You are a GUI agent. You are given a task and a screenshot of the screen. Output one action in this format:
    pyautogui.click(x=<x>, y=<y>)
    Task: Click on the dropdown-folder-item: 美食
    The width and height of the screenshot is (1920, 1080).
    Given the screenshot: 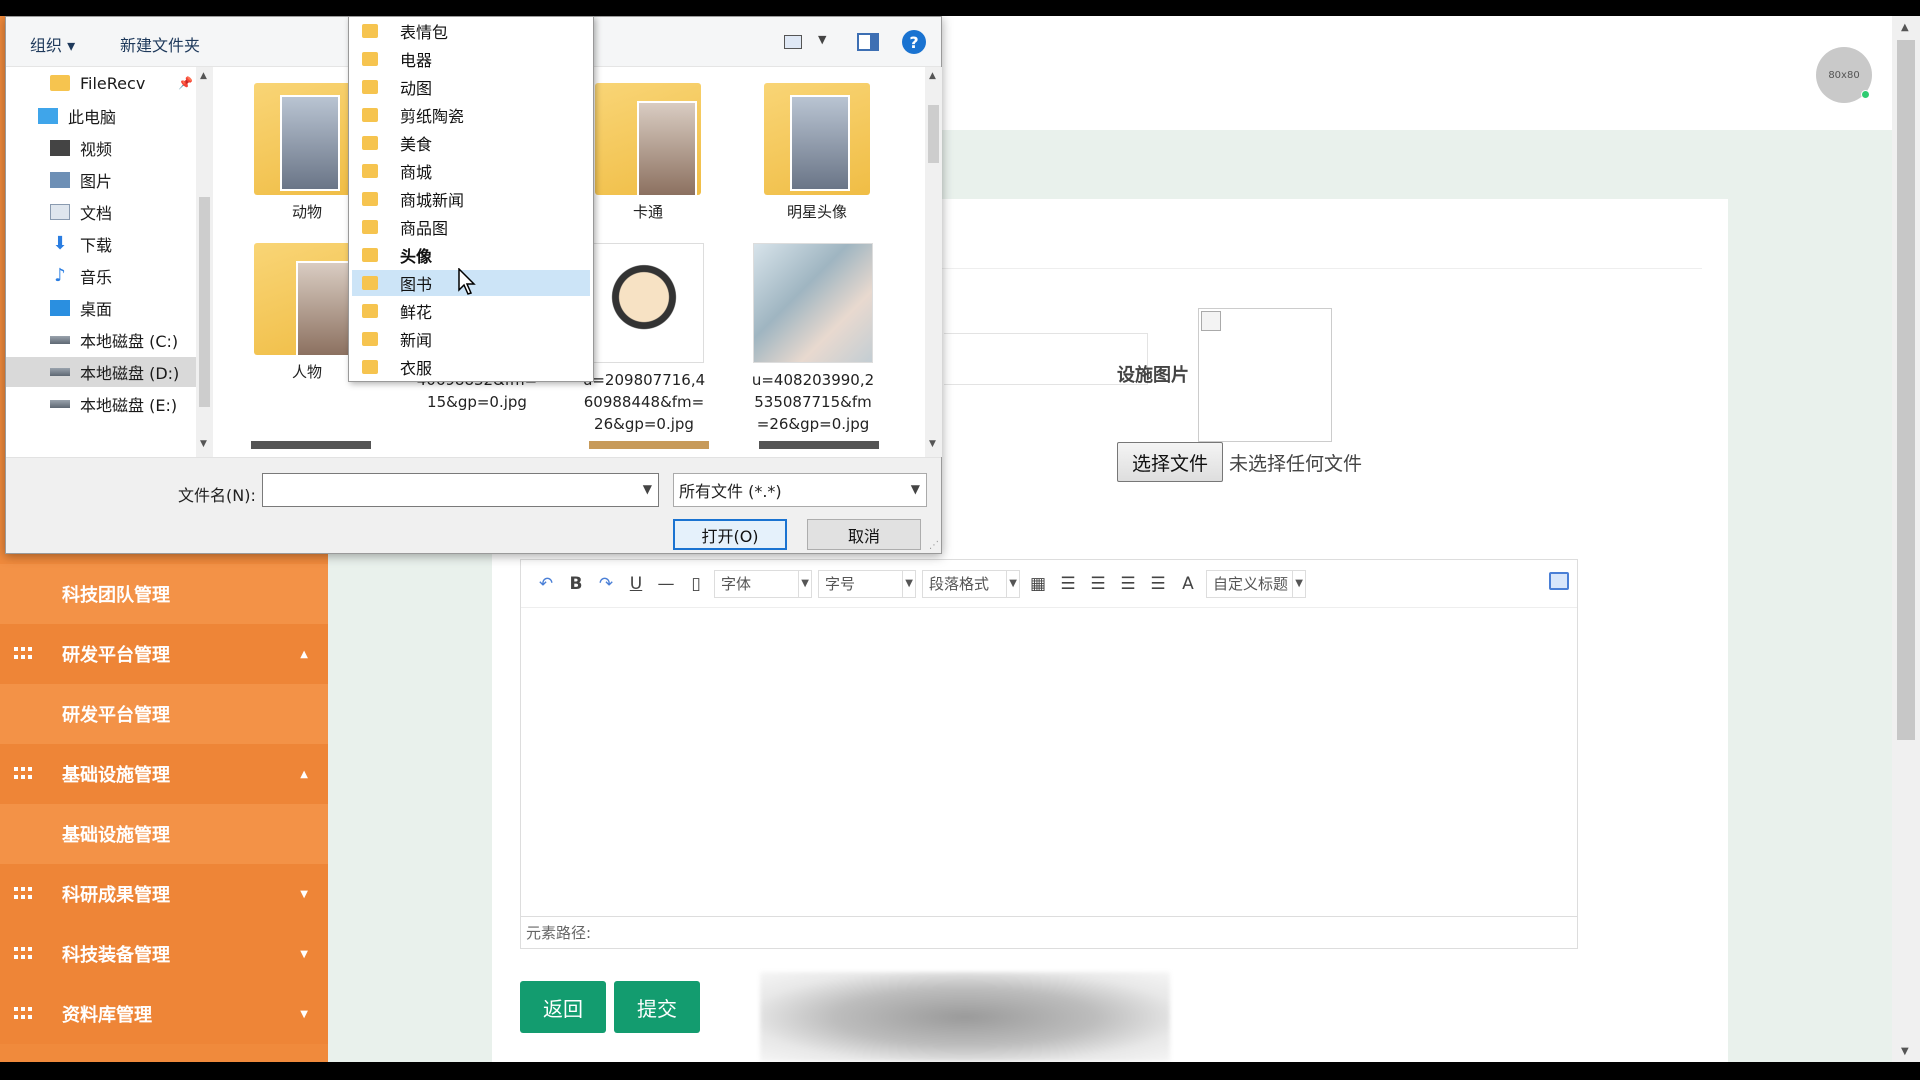 What is the action you would take?
    pyautogui.click(x=471, y=143)
    